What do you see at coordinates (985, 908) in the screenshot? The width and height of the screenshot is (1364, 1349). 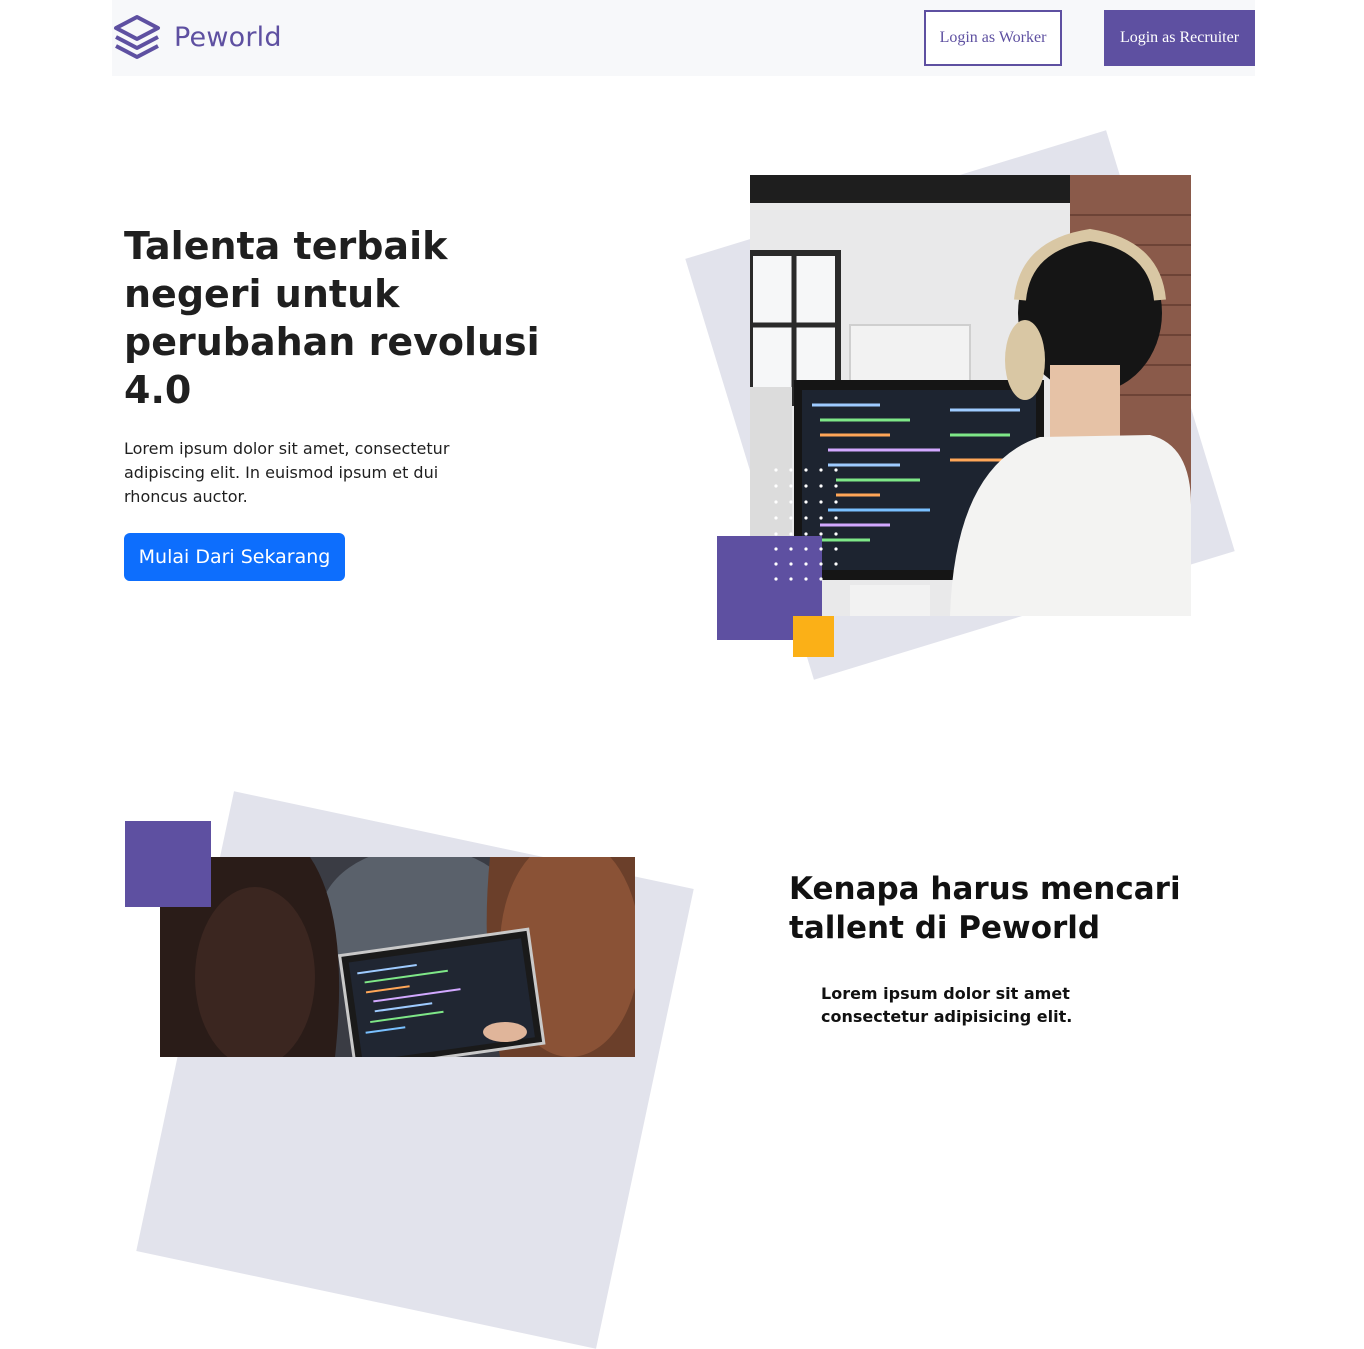 I see `section-title: Kenapa harus mencari tallent di Peworld` at bounding box center [985, 908].